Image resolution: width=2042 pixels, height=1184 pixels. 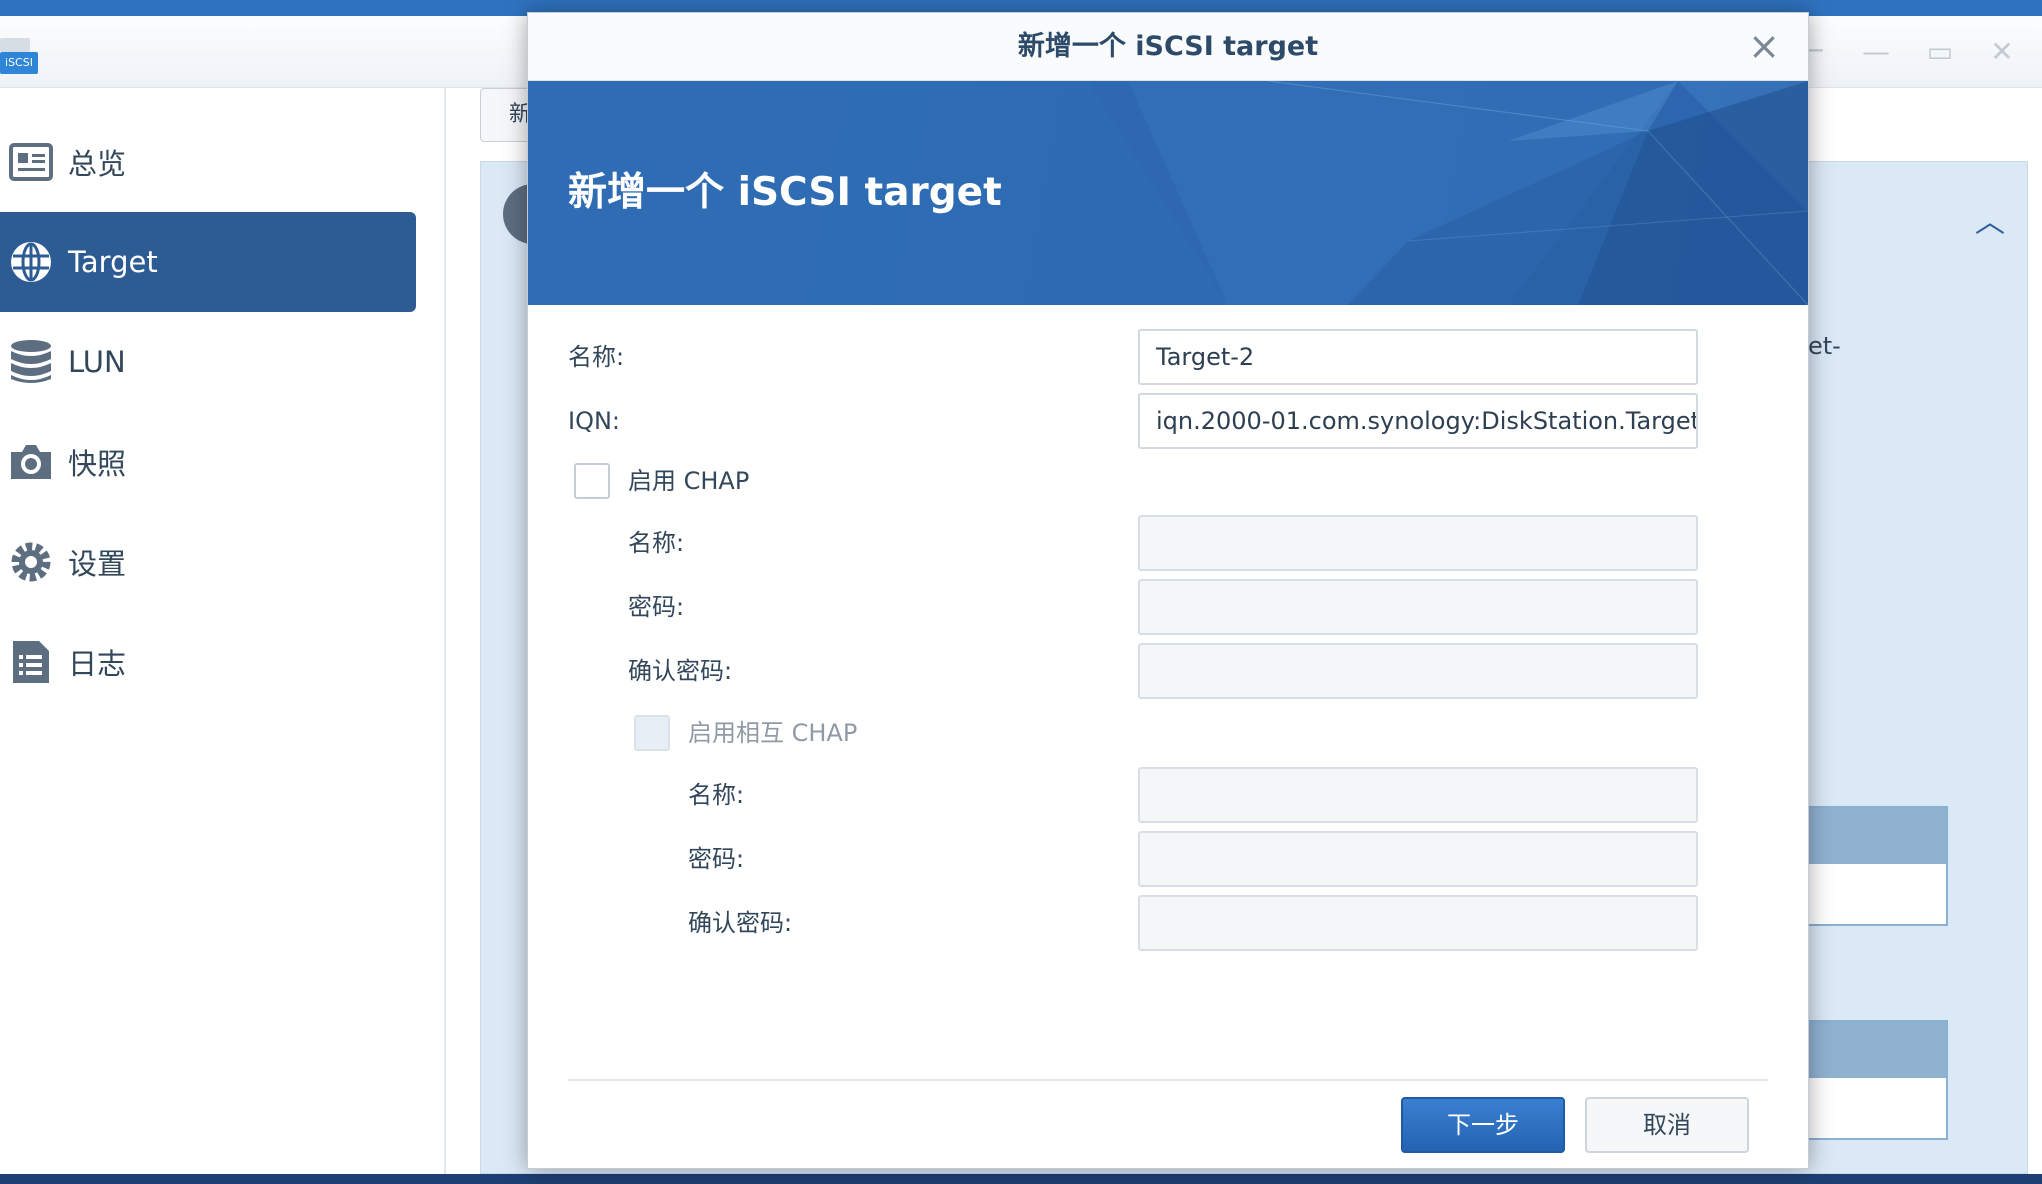 What do you see at coordinates (1418, 543) in the screenshot?
I see `chap-name-input` at bounding box center [1418, 543].